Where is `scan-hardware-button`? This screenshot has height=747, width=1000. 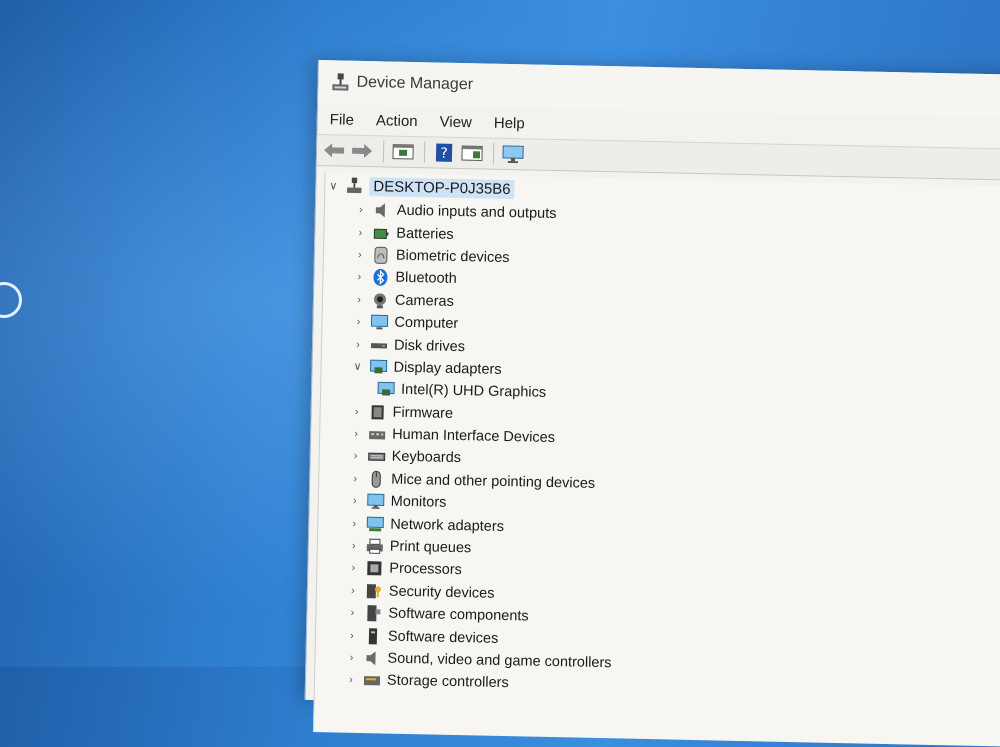 scan-hardware-button is located at coordinates (513, 154).